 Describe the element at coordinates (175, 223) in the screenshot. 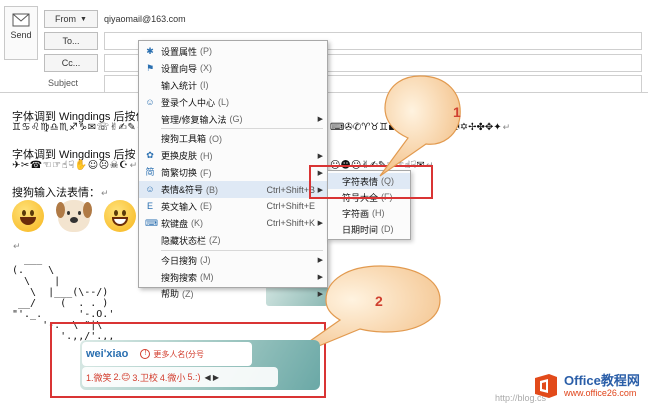

I see `menu-item-label: 软键盘` at that location.